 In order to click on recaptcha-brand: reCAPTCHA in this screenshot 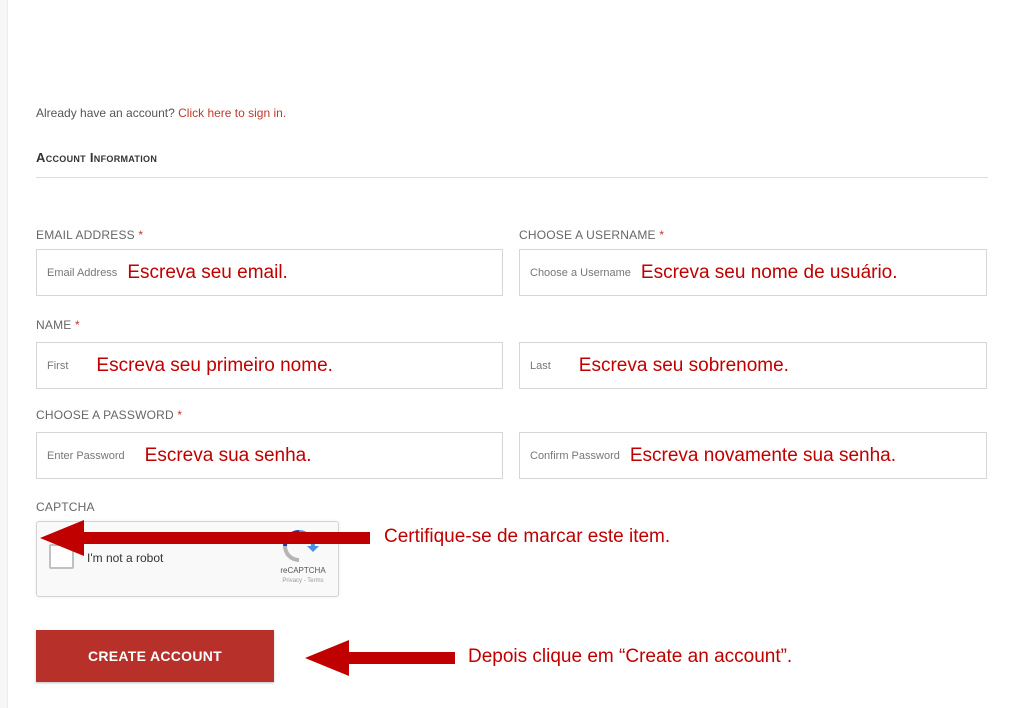, I will do `click(303, 570)`.